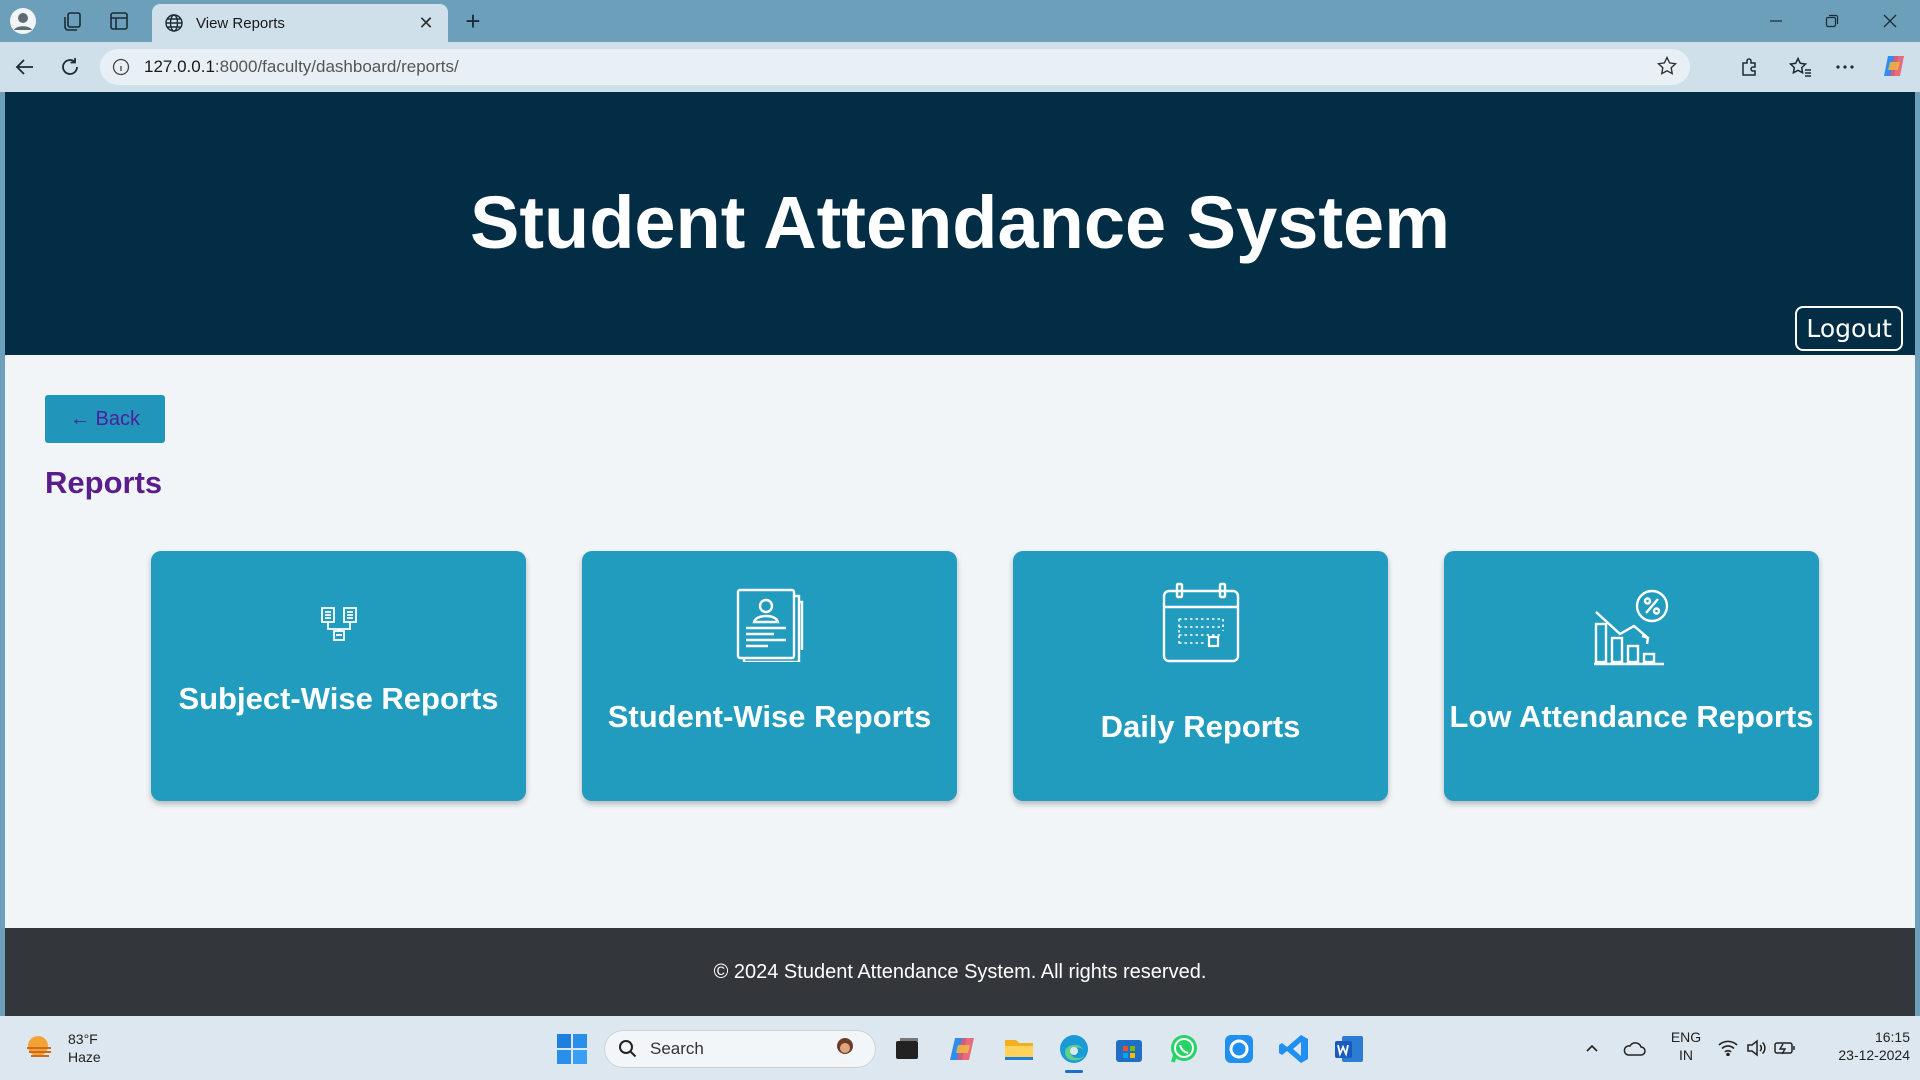 The image size is (1920, 1080). Describe the element at coordinates (119, 21) in the screenshot. I see `vertical-tabs-icon` at that location.